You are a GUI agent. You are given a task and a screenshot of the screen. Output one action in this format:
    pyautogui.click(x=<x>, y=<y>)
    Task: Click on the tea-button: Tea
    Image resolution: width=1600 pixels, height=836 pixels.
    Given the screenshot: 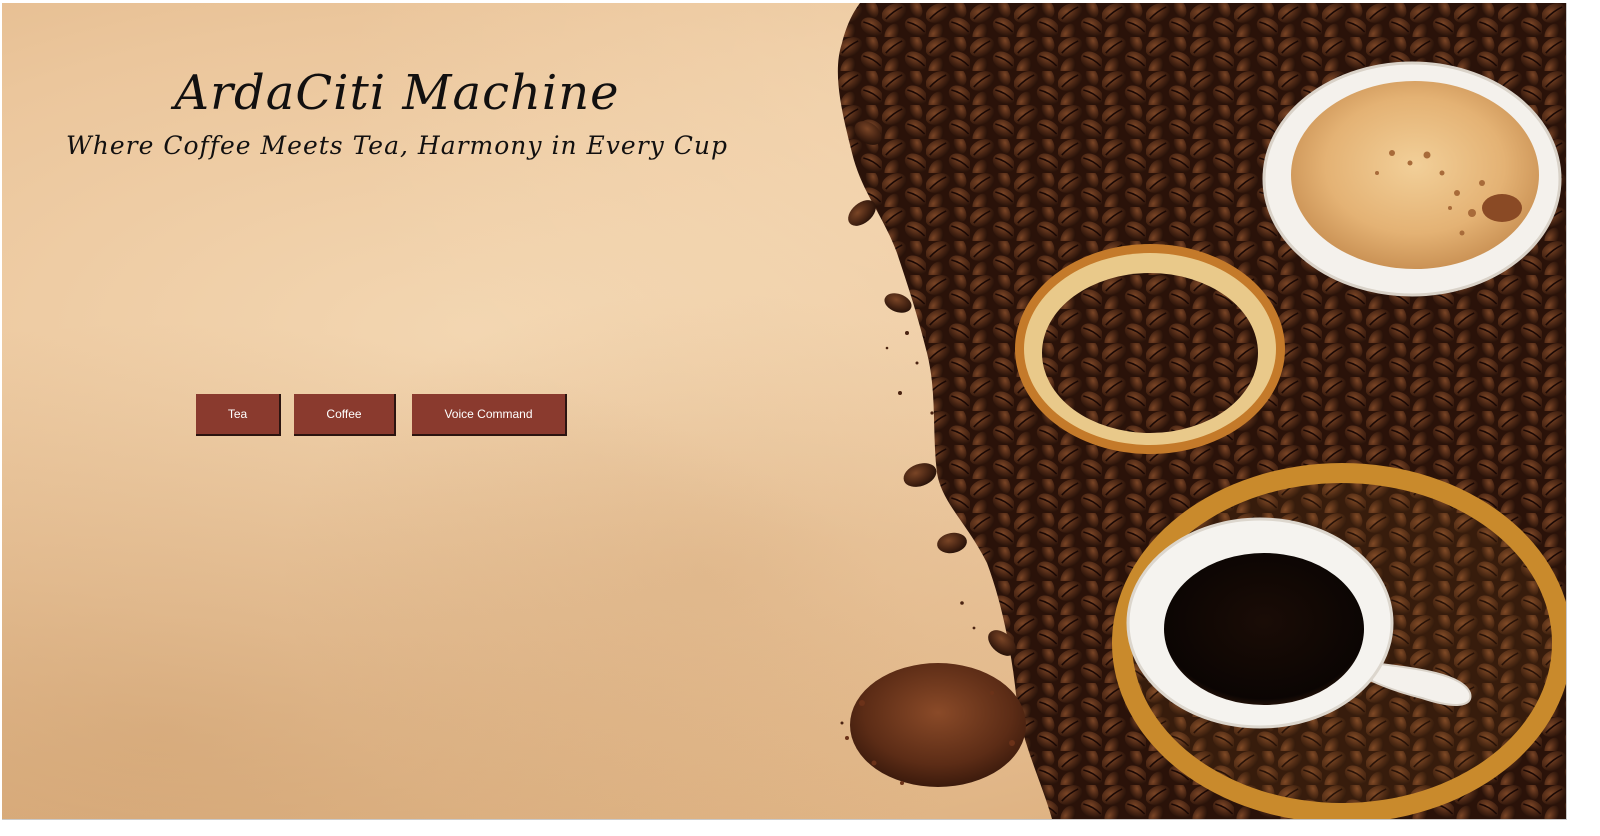 What is the action you would take?
    pyautogui.click(x=238, y=415)
    